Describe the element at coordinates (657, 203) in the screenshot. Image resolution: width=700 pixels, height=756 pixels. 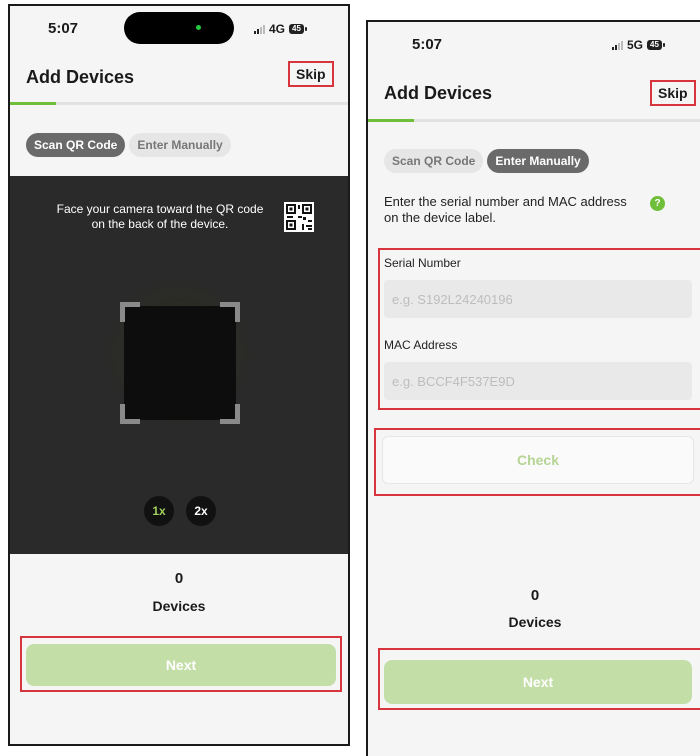
I see `help-icon: ?` at that location.